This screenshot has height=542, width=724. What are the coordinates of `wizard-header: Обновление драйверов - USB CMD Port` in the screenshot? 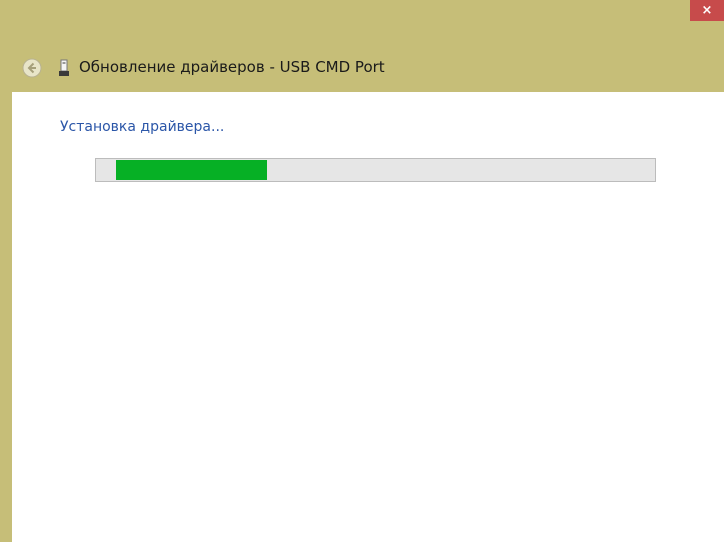 It's located at (362, 68).